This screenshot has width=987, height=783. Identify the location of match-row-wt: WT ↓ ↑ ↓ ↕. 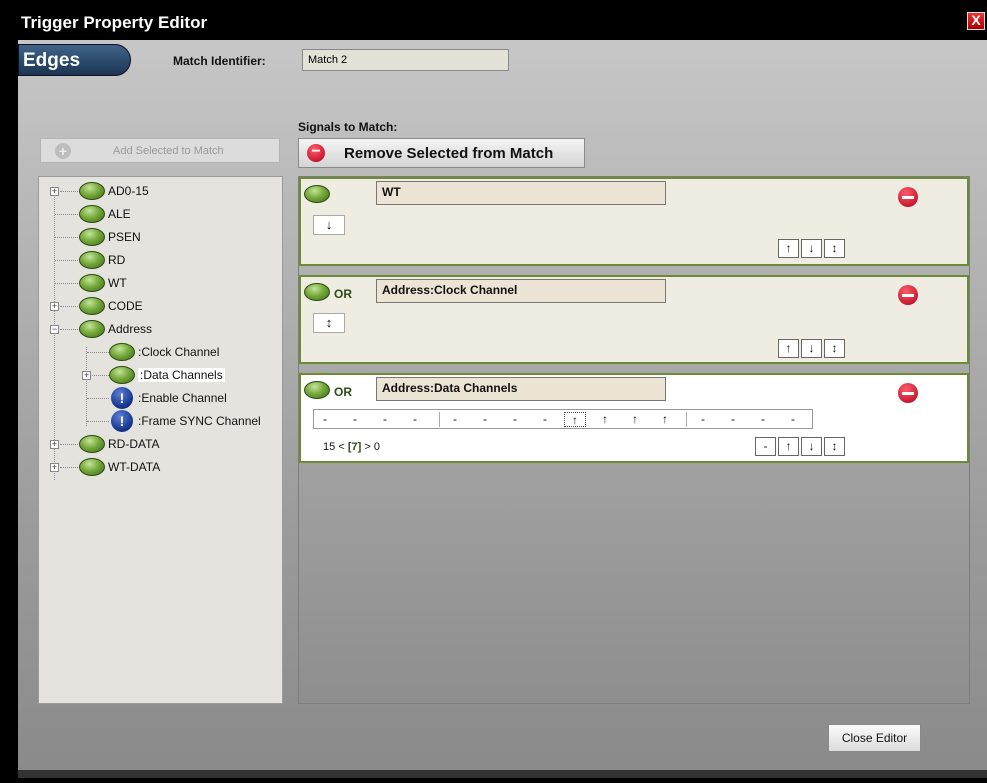
(634, 221).